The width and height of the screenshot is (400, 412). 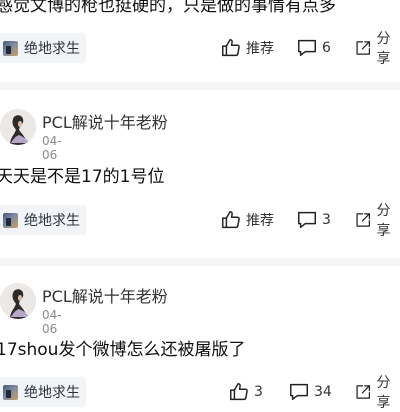 I want to click on comment-button: 6, so click(x=313, y=48).